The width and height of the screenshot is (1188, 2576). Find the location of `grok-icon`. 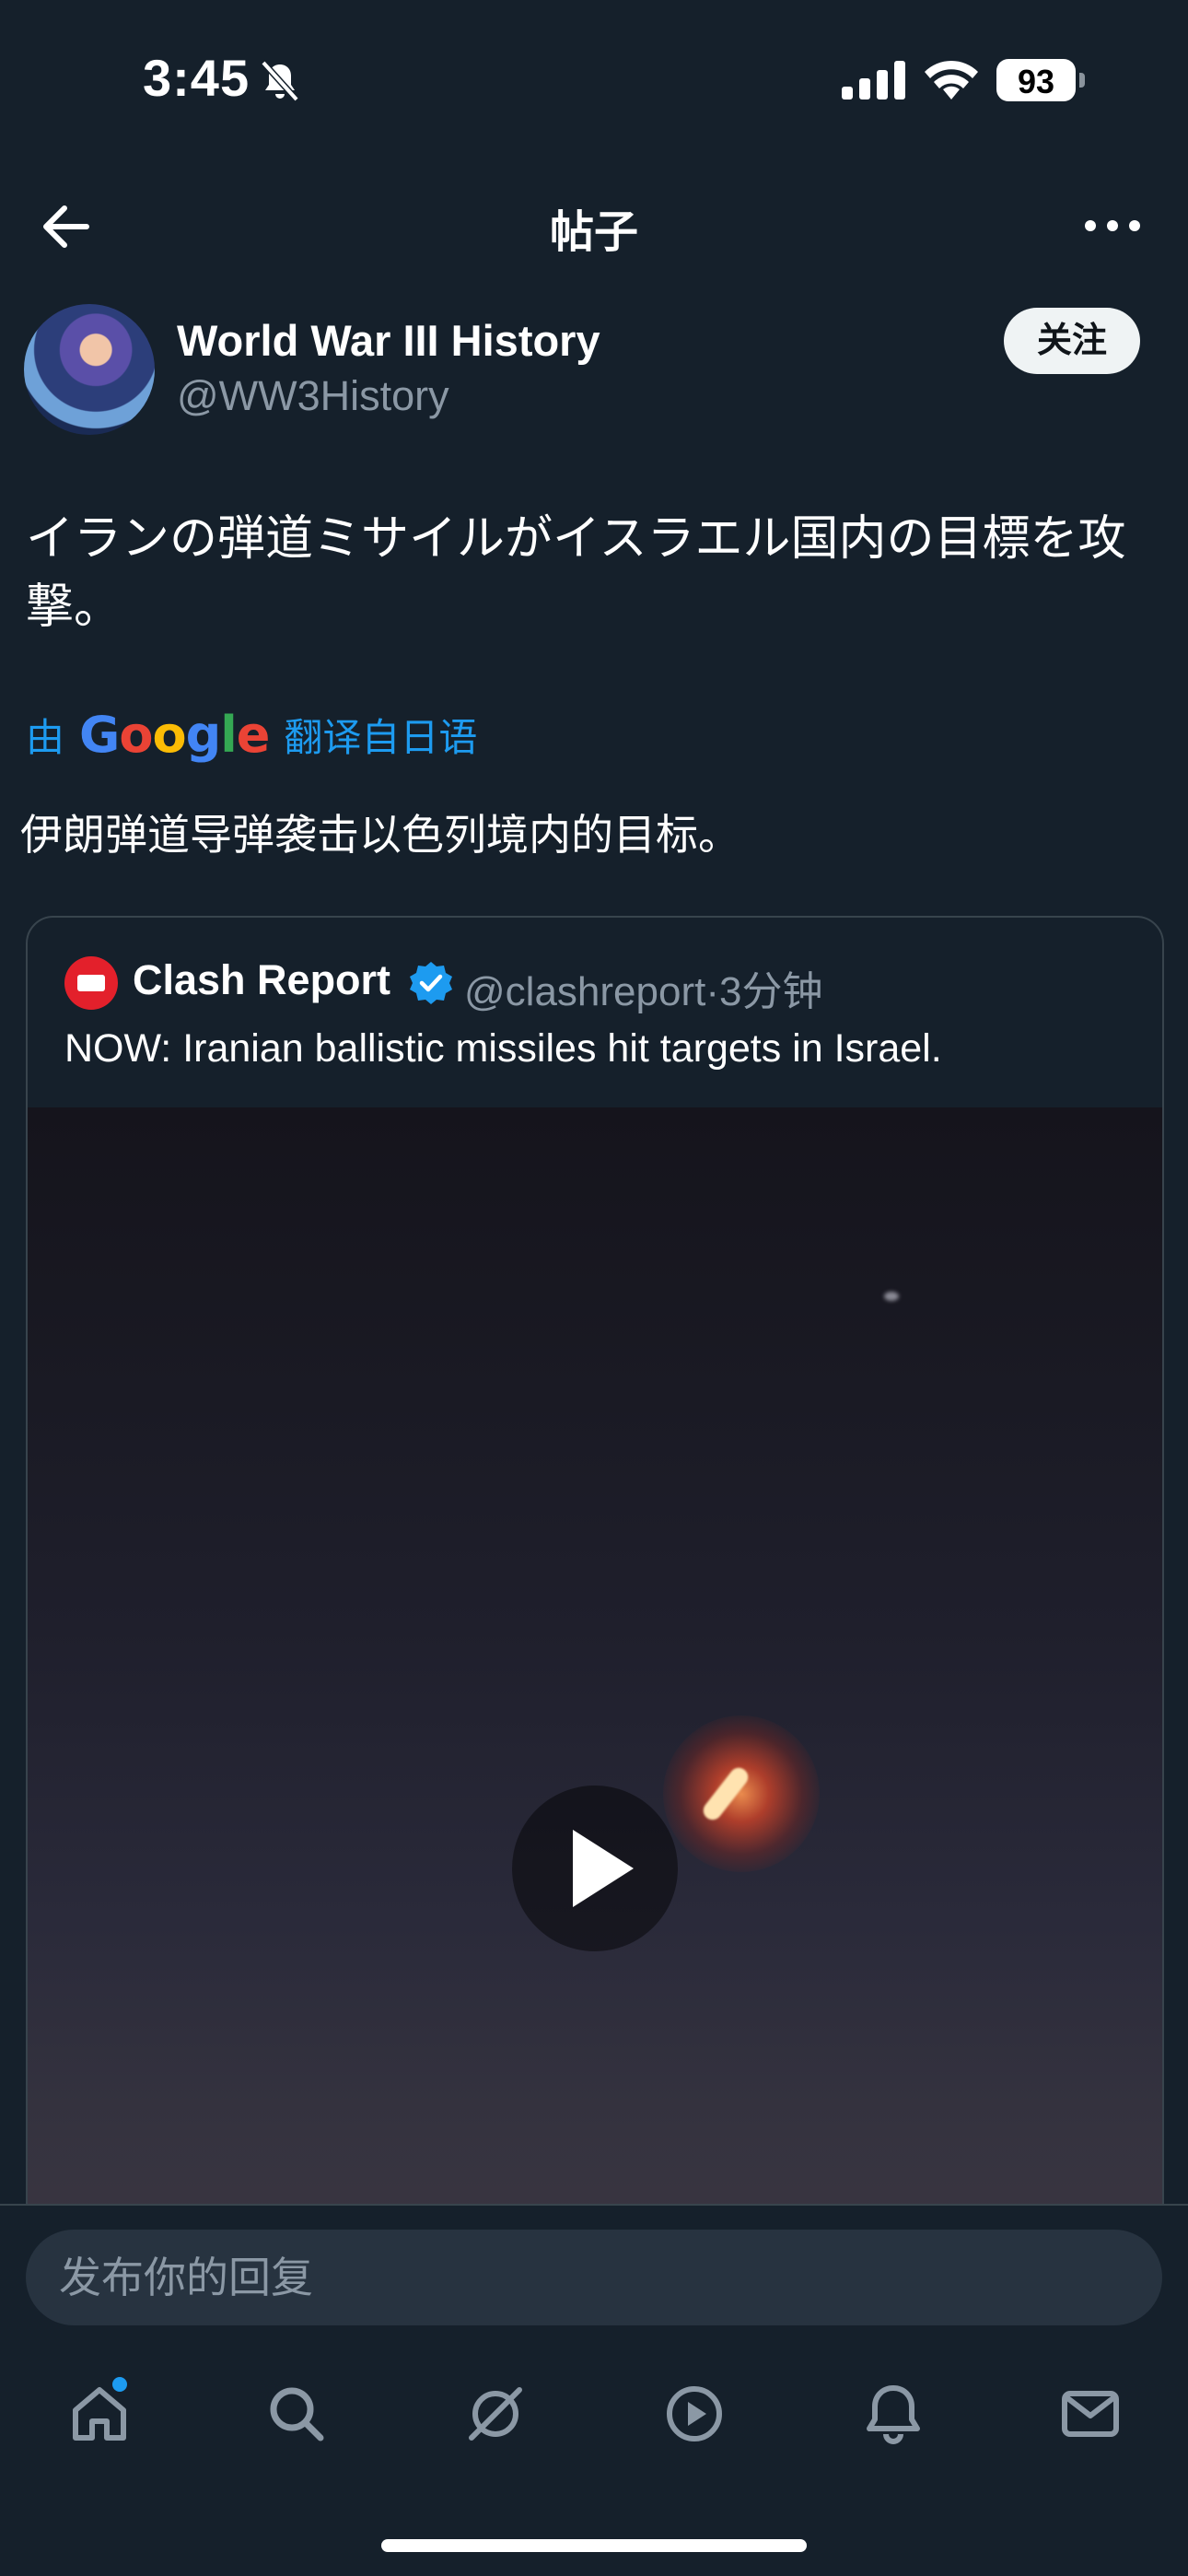

grok-icon is located at coordinates (496, 2414).